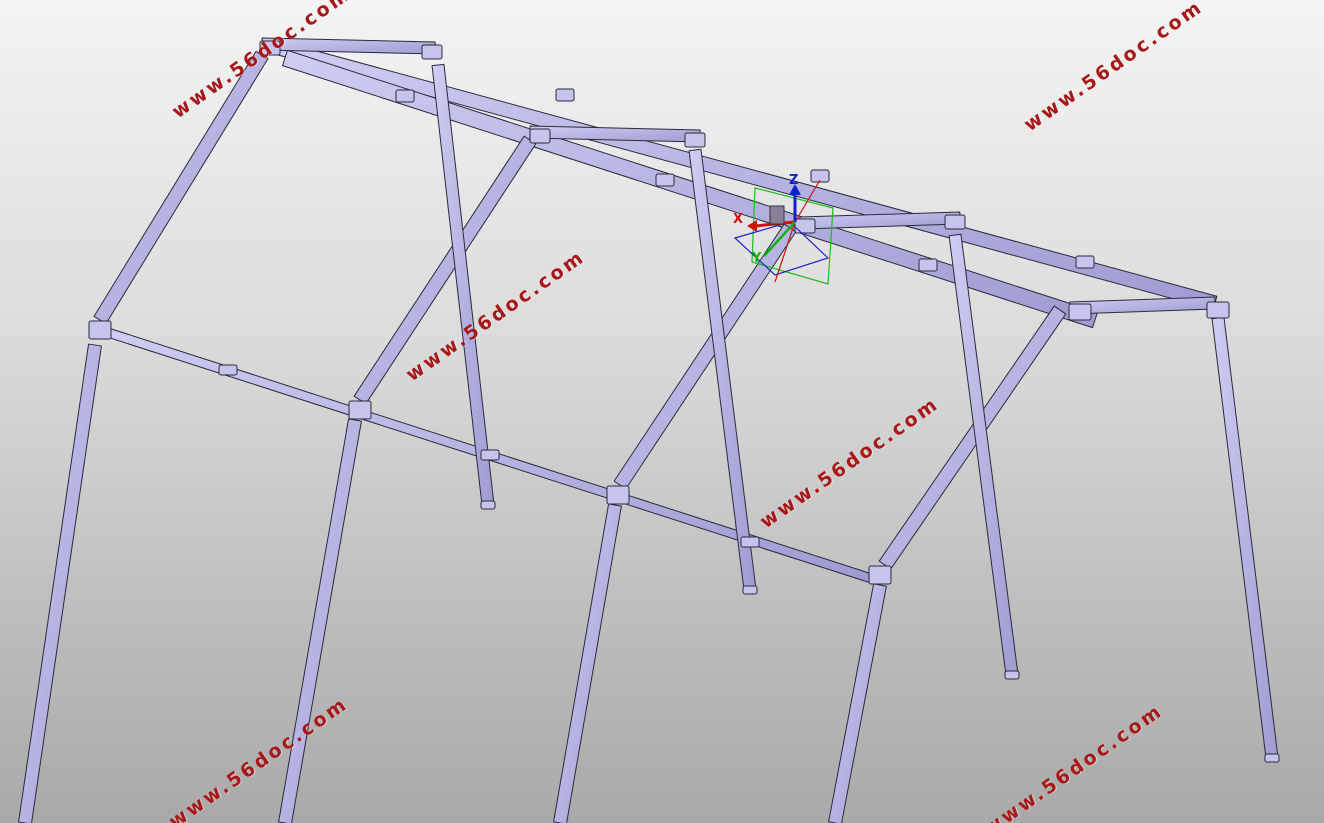 Image resolution: width=1324 pixels, height=823 pixels. What do you see at coordinates (756, 258) in the screenshot?
I see `y-axis-label: Y` at bounding box center [756, 258].